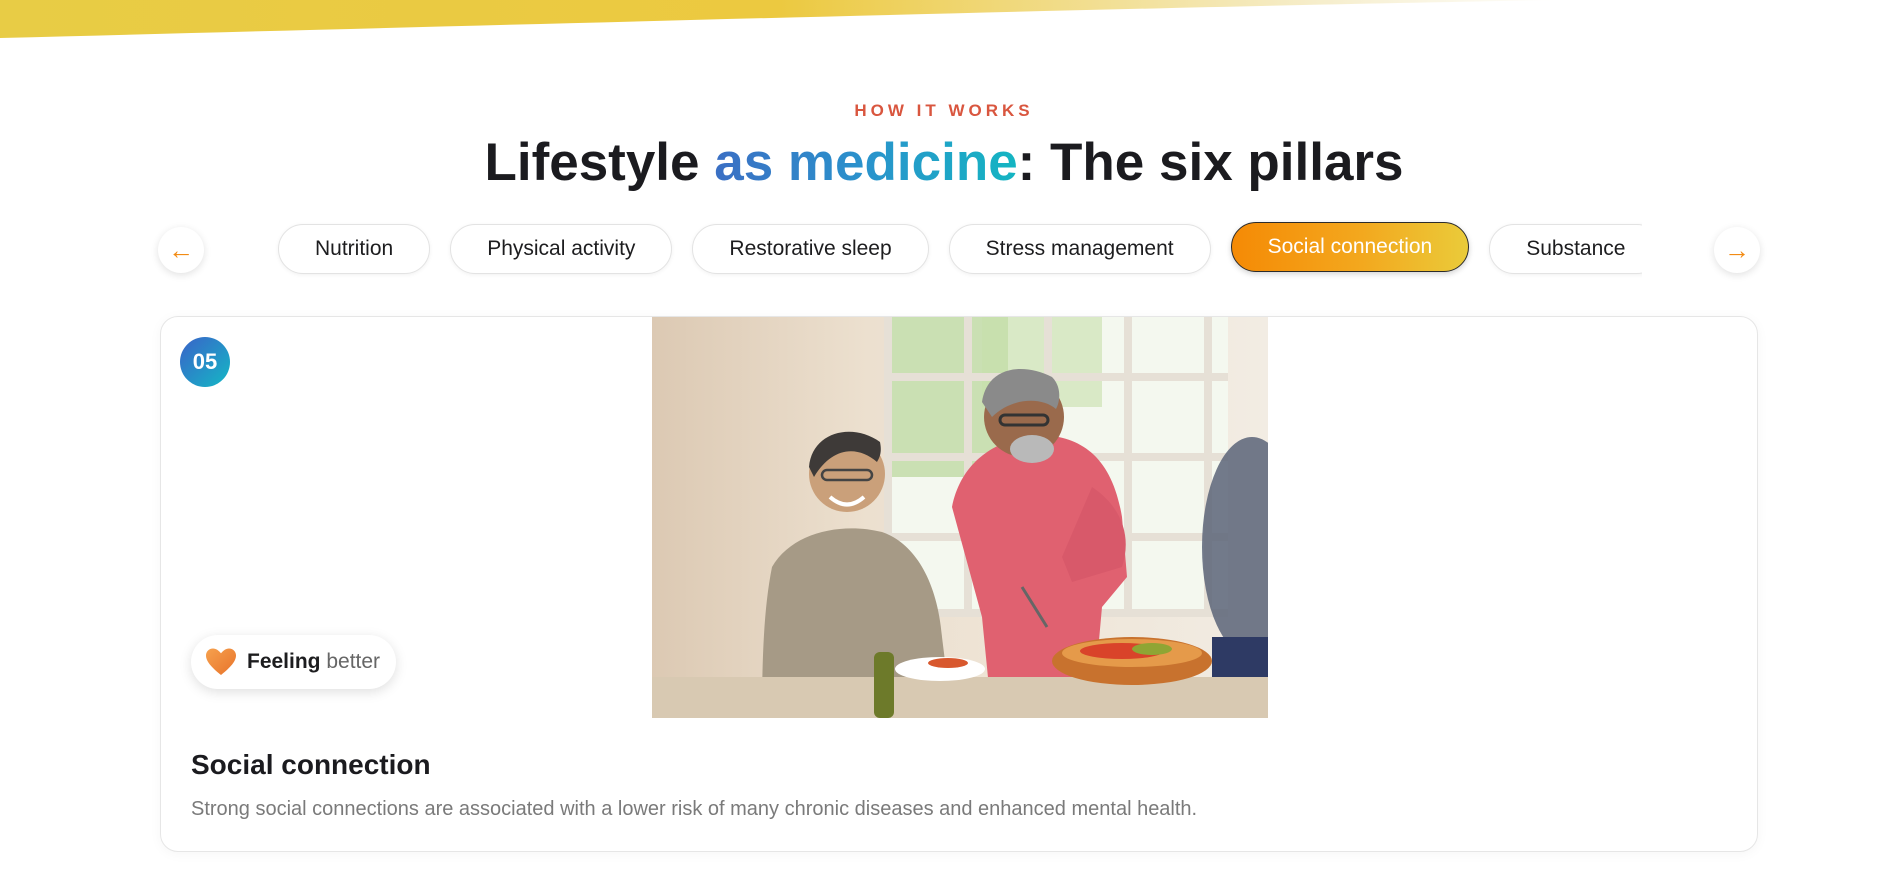 The width and height of the screenshot is (1888, 875). I want to click on top-decorative-swoosh, so click(780, 19).